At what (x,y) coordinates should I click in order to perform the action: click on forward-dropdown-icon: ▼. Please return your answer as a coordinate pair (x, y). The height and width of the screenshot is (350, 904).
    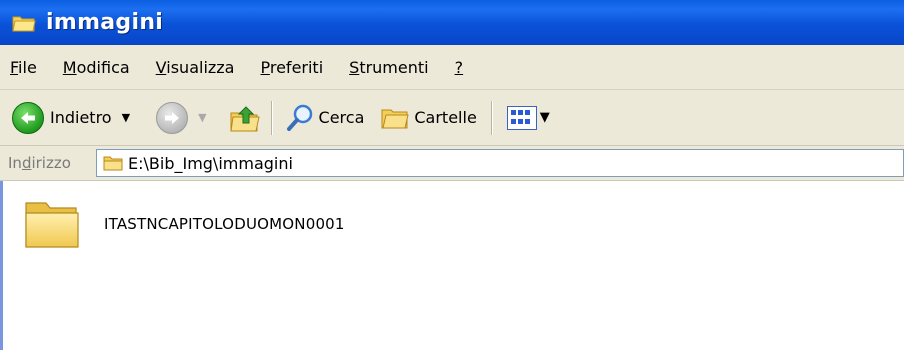
    Looking at the image, I should click on (202, 117).